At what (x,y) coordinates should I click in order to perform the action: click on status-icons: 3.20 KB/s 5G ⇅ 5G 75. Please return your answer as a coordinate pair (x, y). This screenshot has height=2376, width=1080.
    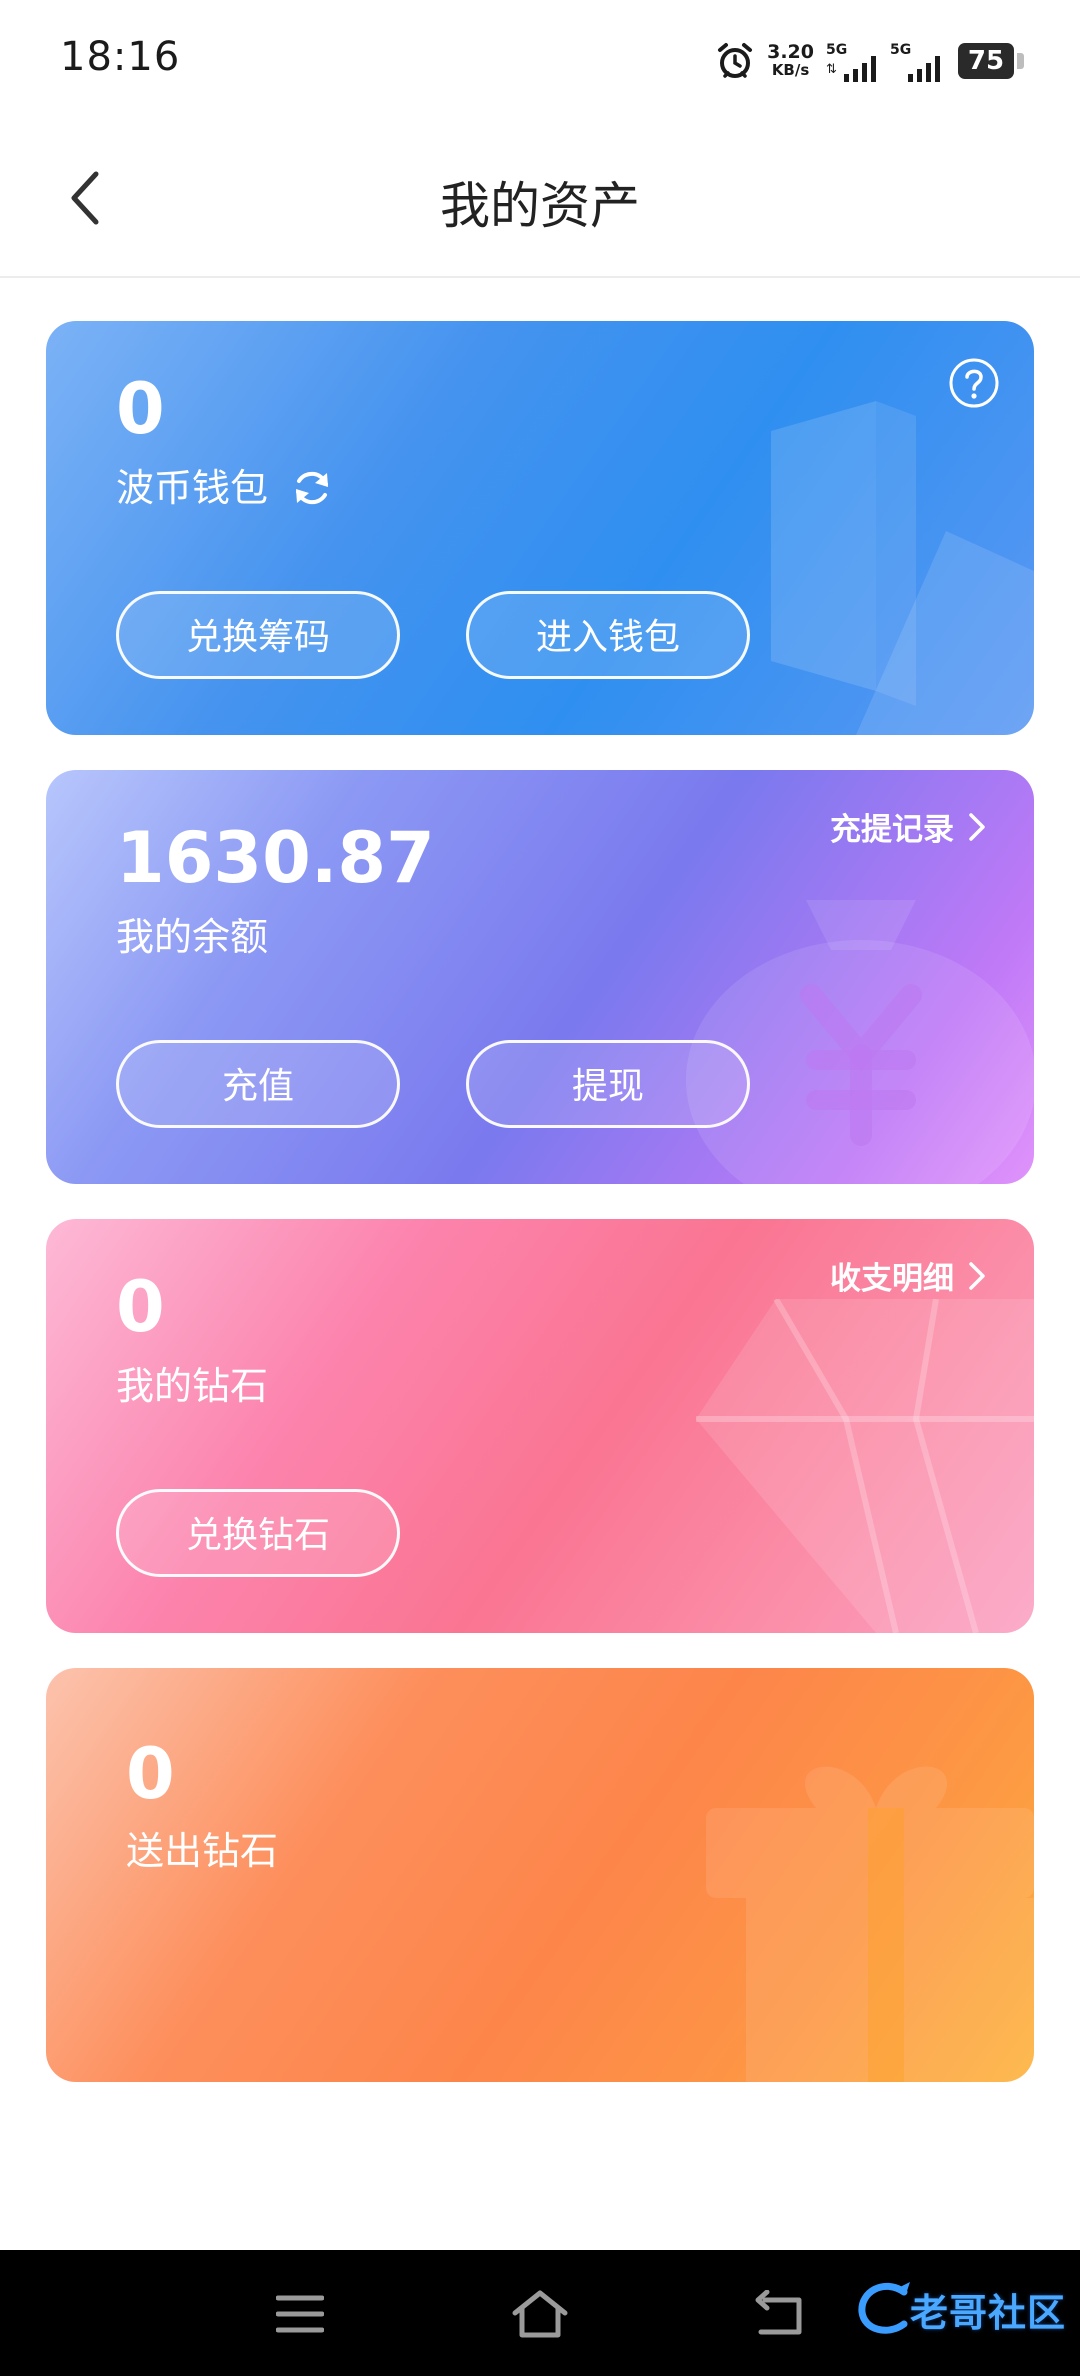
    Looking at the image, I should click on (869, 61).